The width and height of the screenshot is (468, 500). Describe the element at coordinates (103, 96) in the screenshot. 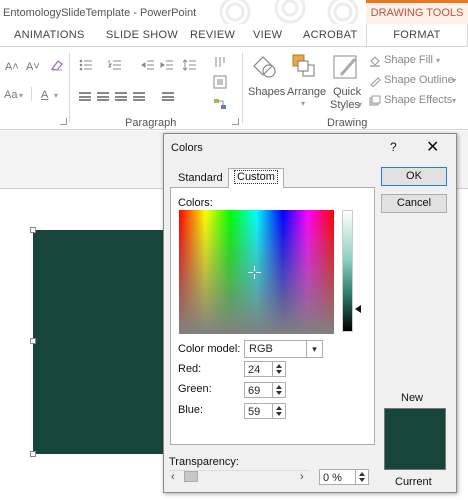

I see `center-icon` at that location.